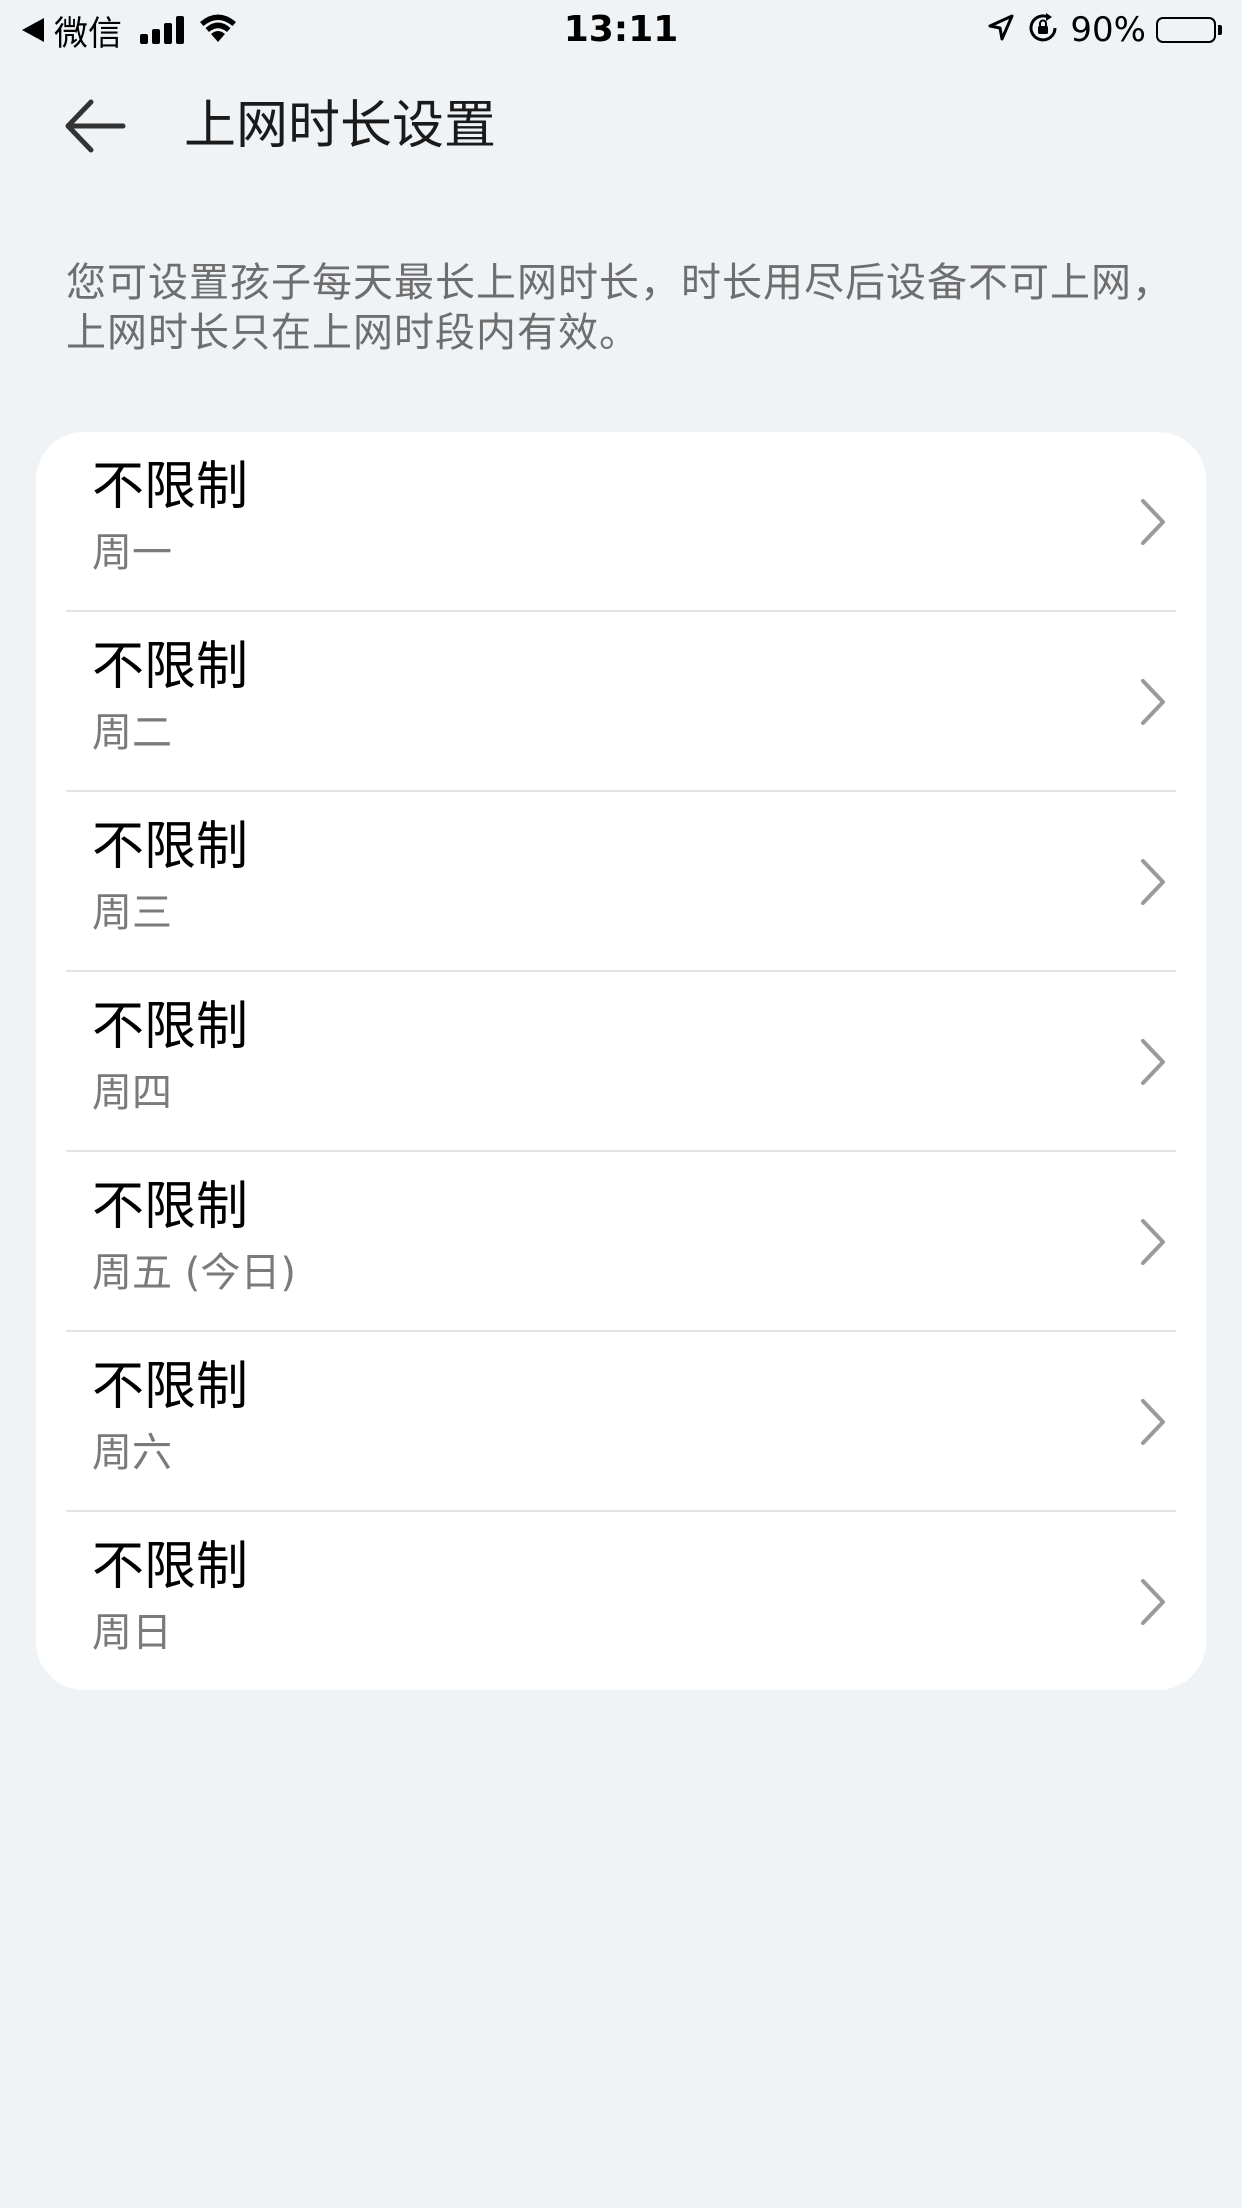 This screenshot has height=2208, width=1242. What do you see at coordinates (132, 733) in the screenshot?
I see `day-label: 周二` at bounding box center [132, 733].